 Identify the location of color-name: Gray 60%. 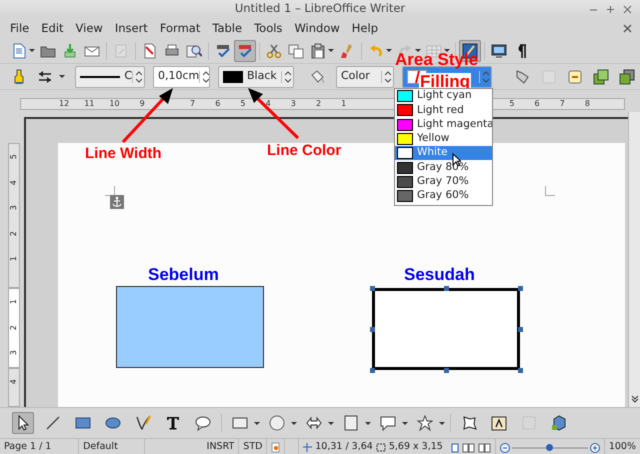
(443, 196).